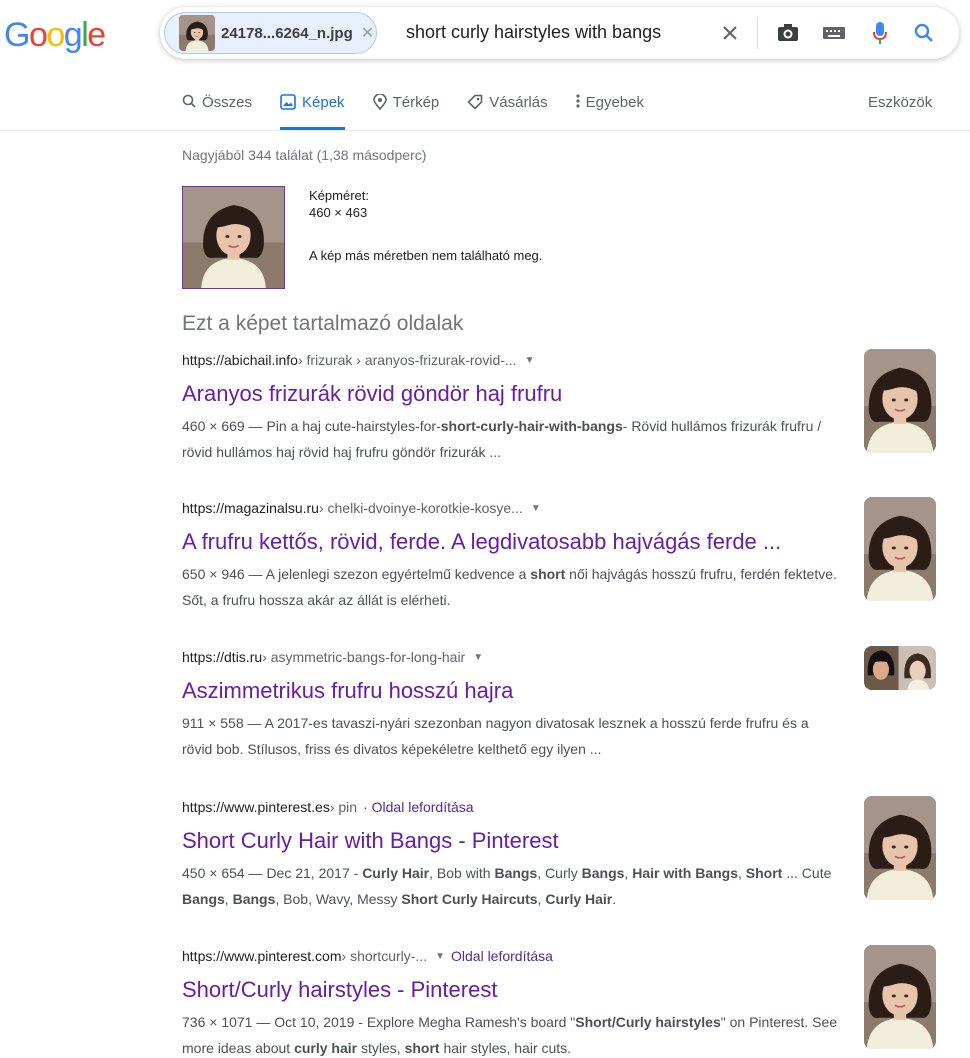  Describe the element at coordinates (426, 255) in the screenshot. I see `other-sizes-note: A kép más méretben nem található meg.` at that location.